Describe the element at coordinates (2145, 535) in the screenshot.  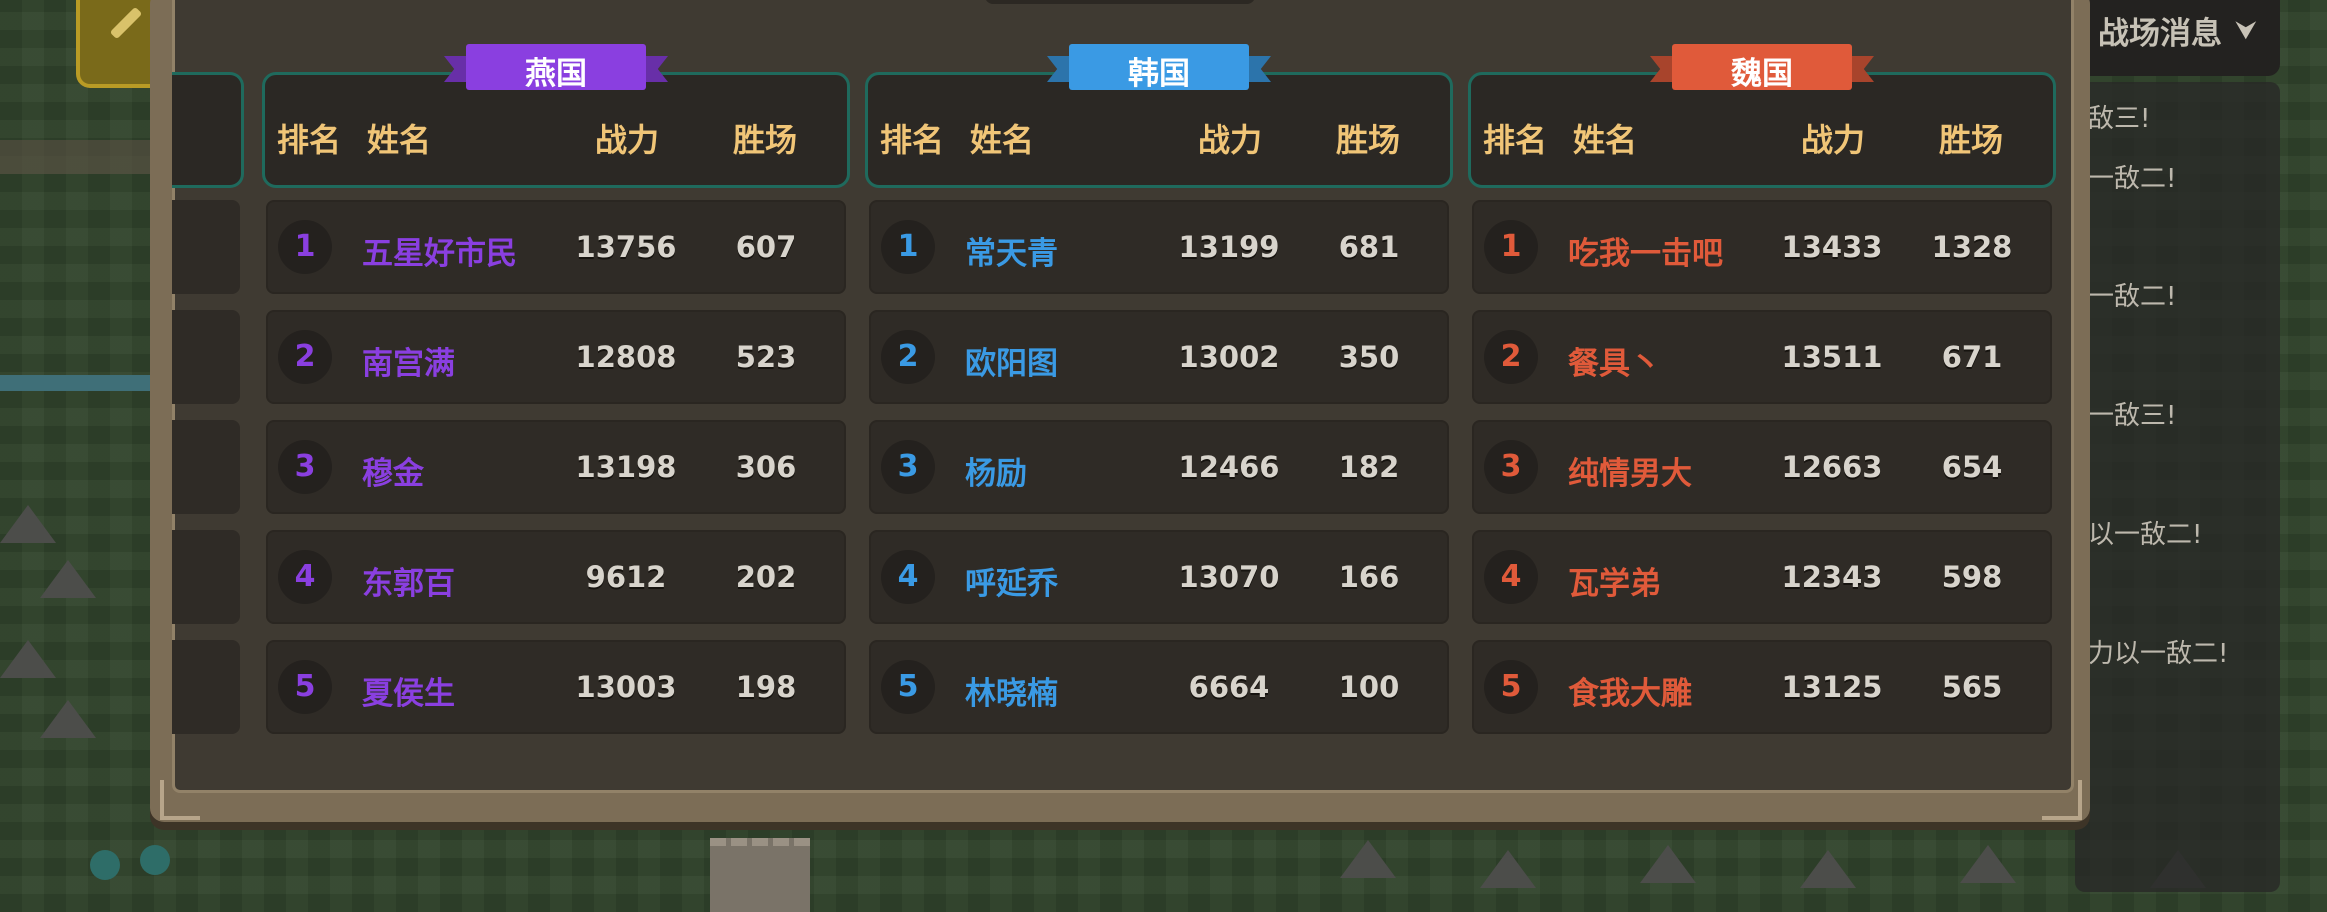
I see `message-line: 以一敌二!` at that location.